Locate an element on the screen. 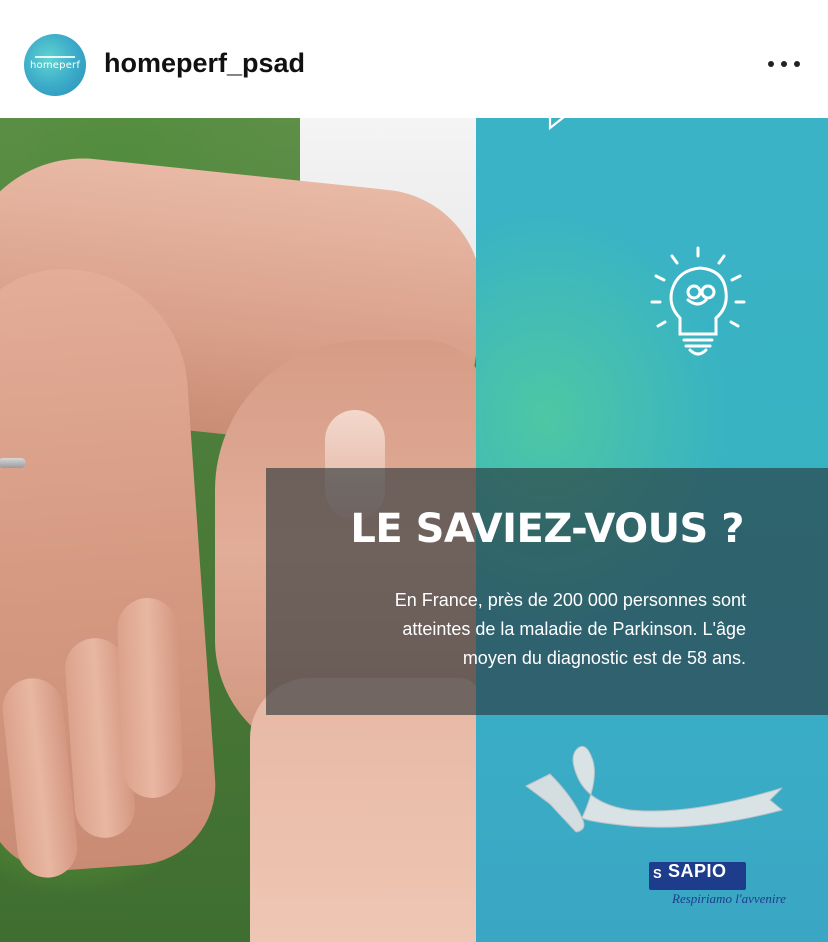  username: homeperf_psad is located at coordinates (204, 63).